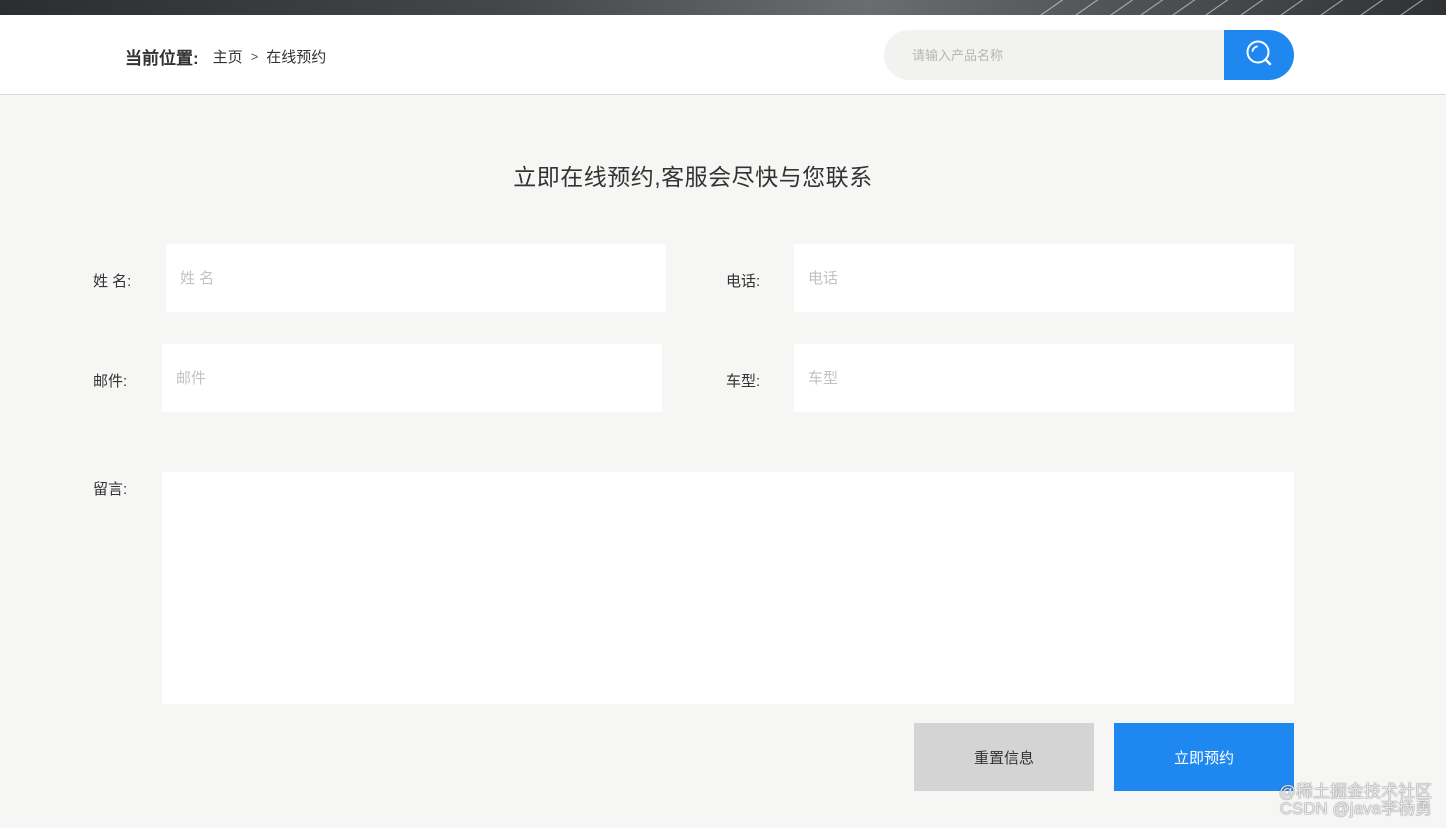  I want to click on phone-label: 电话:, so click(743, 281).